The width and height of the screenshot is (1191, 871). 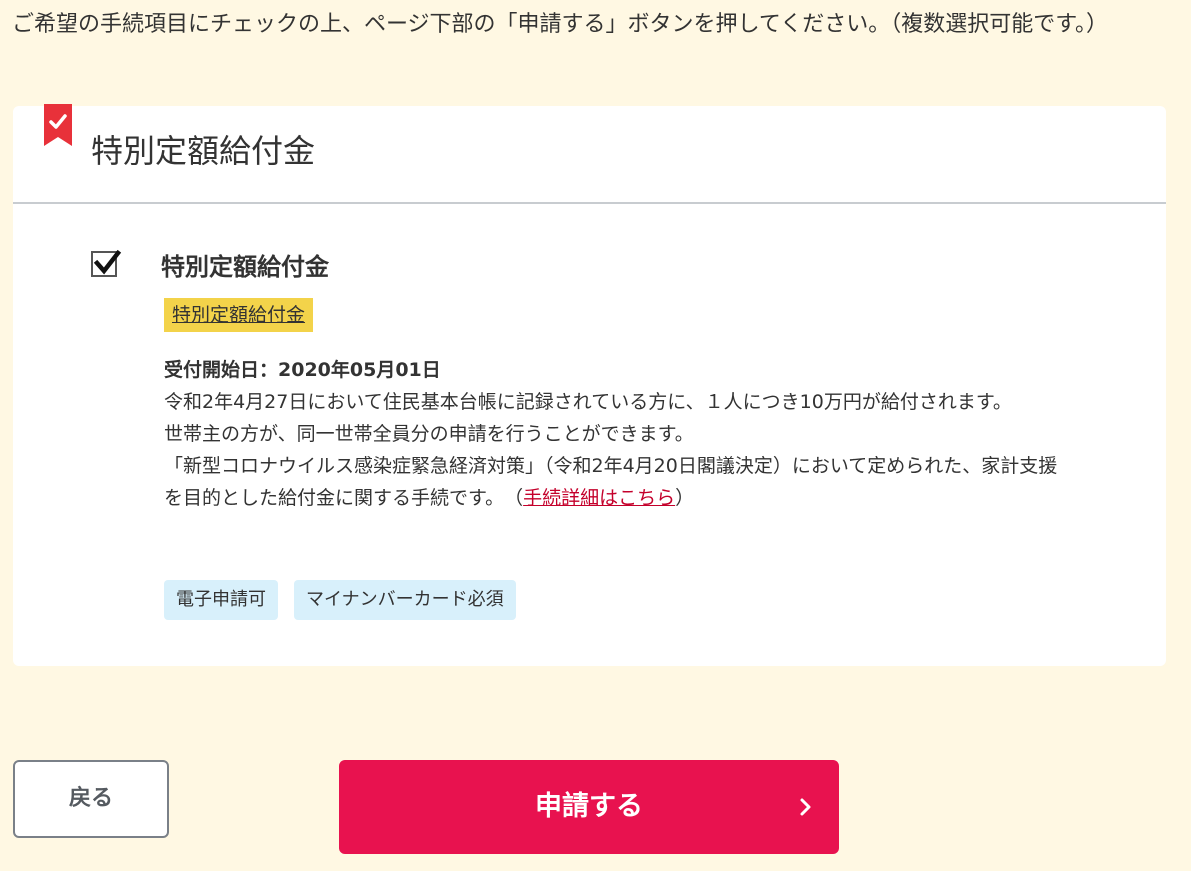 I want to click on tag-mynumber-card-required: マイナンバーカード必須, so click(x=405, y=600).